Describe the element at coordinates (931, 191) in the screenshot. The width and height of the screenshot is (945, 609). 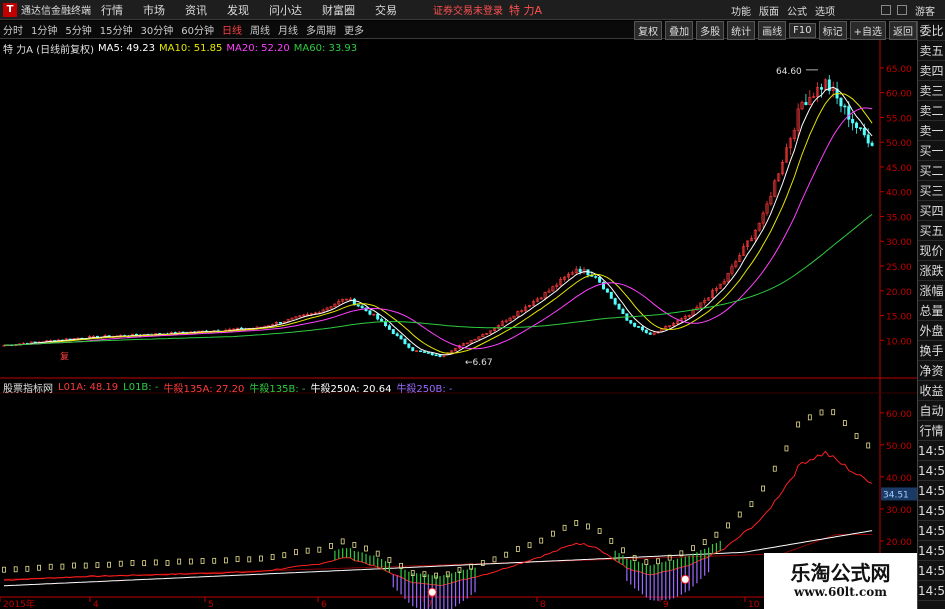
I see `side-item-8: 买三` at that location.